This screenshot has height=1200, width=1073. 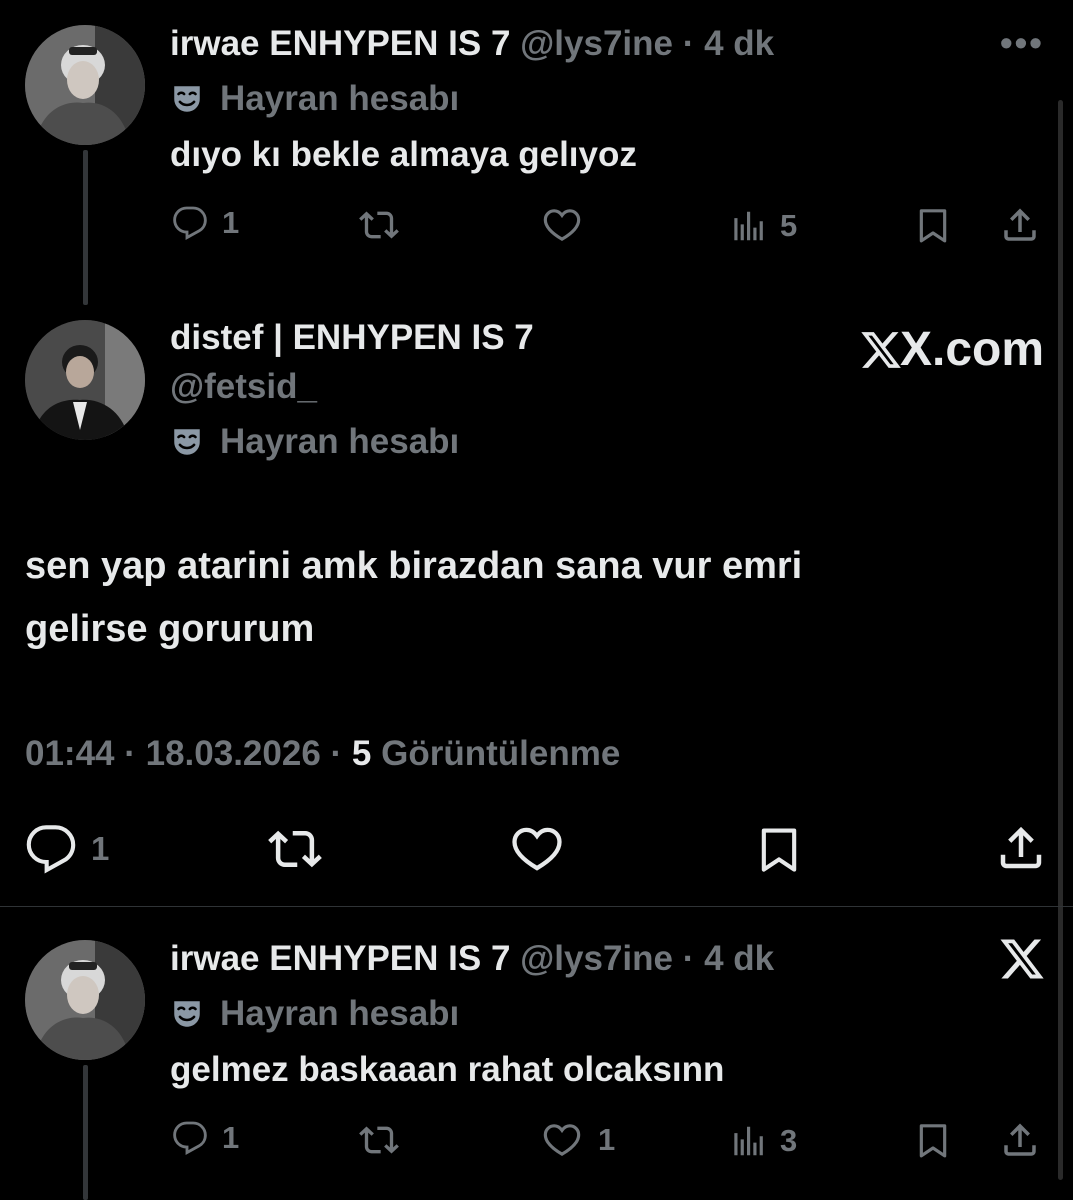 What do you see at coordinates (1060, 640) in the screenshot?
I see `scrollbar` at bounding box center [1060, 640].